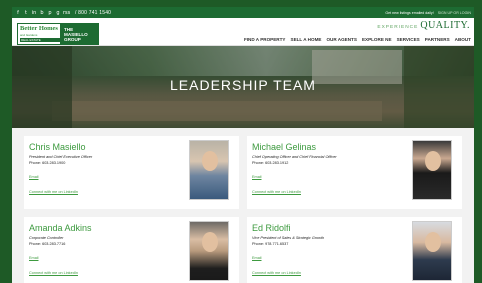 This screenshot has width=482, height=283. Describe the element at coordinates (437, 39) in the screenshot. I see `nav-partners: PARTNERS` at that location.